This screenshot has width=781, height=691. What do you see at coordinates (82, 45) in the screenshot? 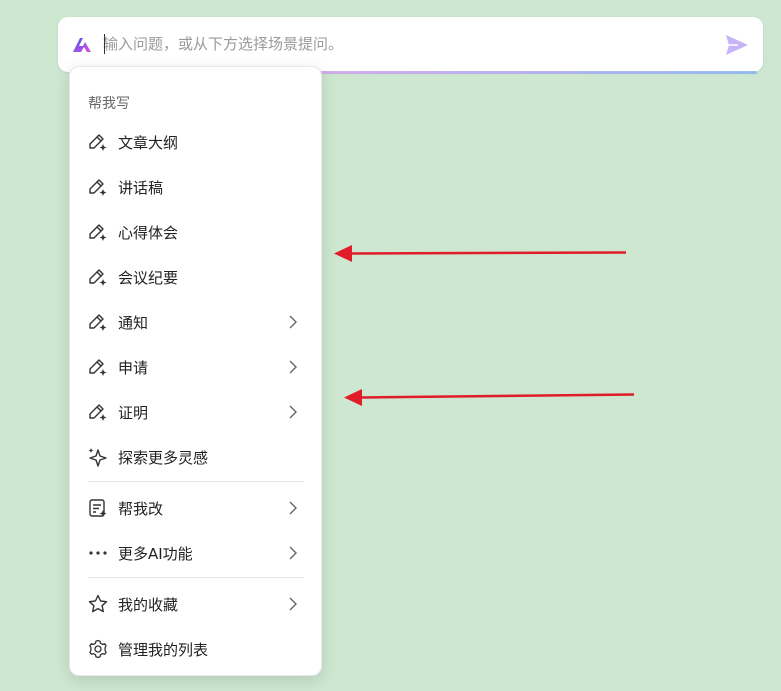
I see `ai-logo-icon` at bounding box center [82, 45].